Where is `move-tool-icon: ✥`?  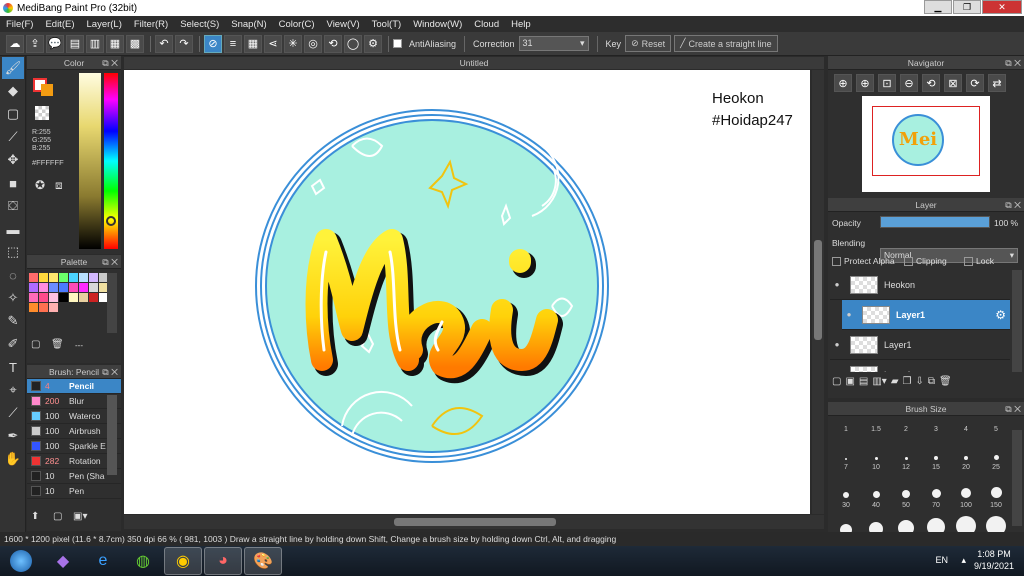
move-tool-icon: ✥ is located at coordinates (13, 160).